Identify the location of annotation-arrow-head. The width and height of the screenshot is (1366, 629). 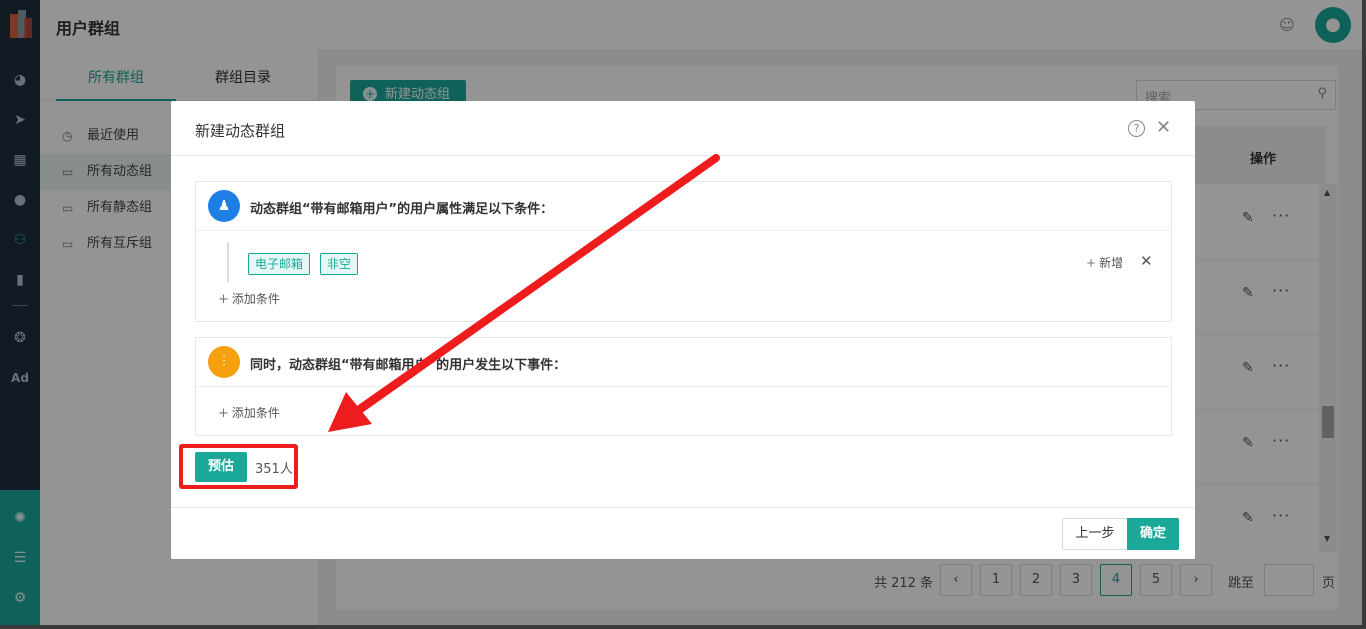
(350, 412).